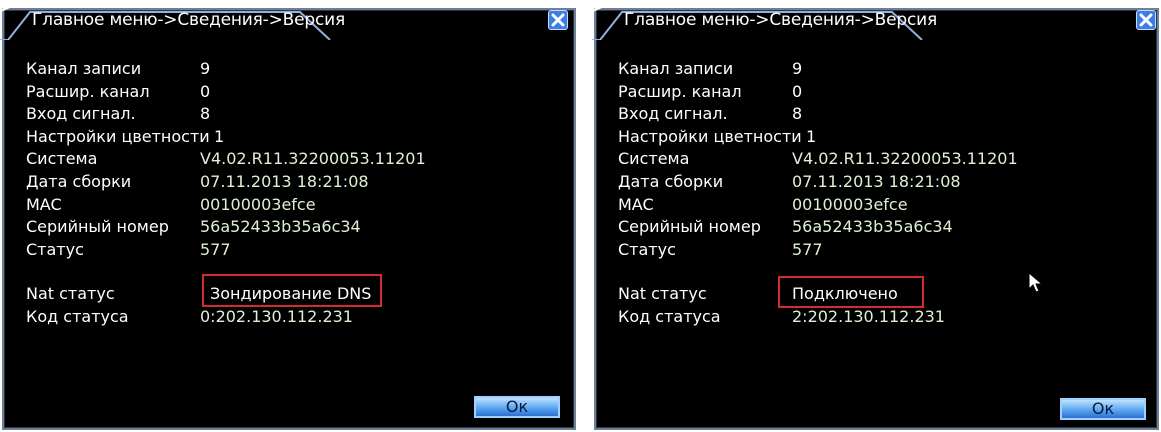 The width and height of the screenshot is (1161, 432). What do you see at coordinates (1036, 282) in the screenshot?
I see `mouse-cursor-icon` at bounding box center [1036, 282].